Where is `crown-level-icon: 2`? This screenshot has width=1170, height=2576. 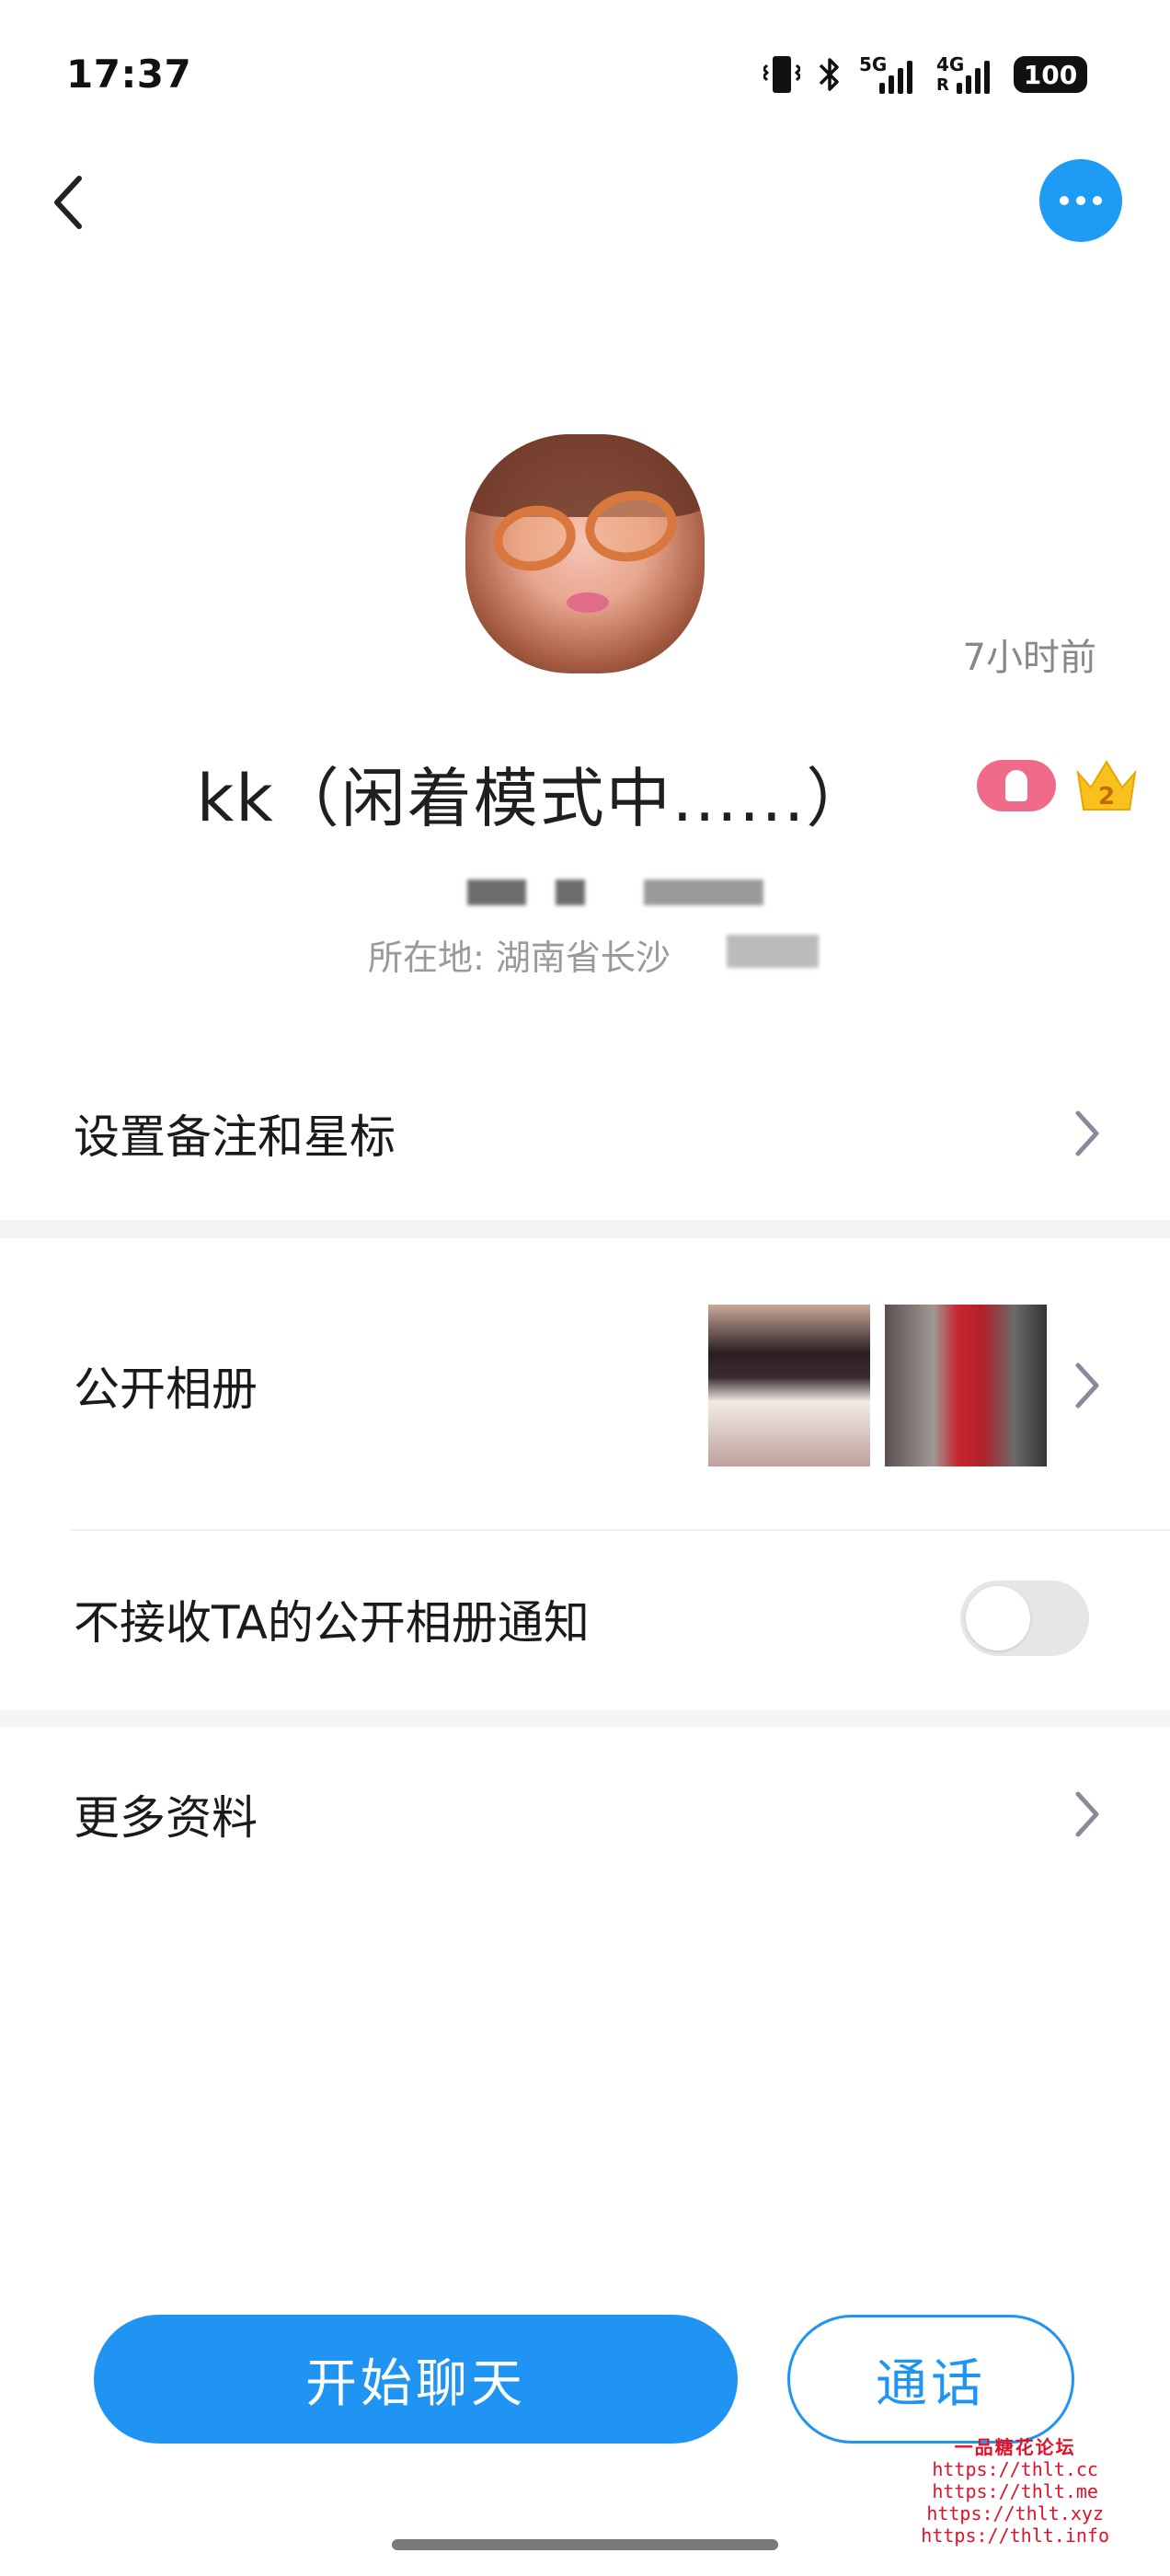 crown-level-icon: 2 is located at coordinates (1106, 784).